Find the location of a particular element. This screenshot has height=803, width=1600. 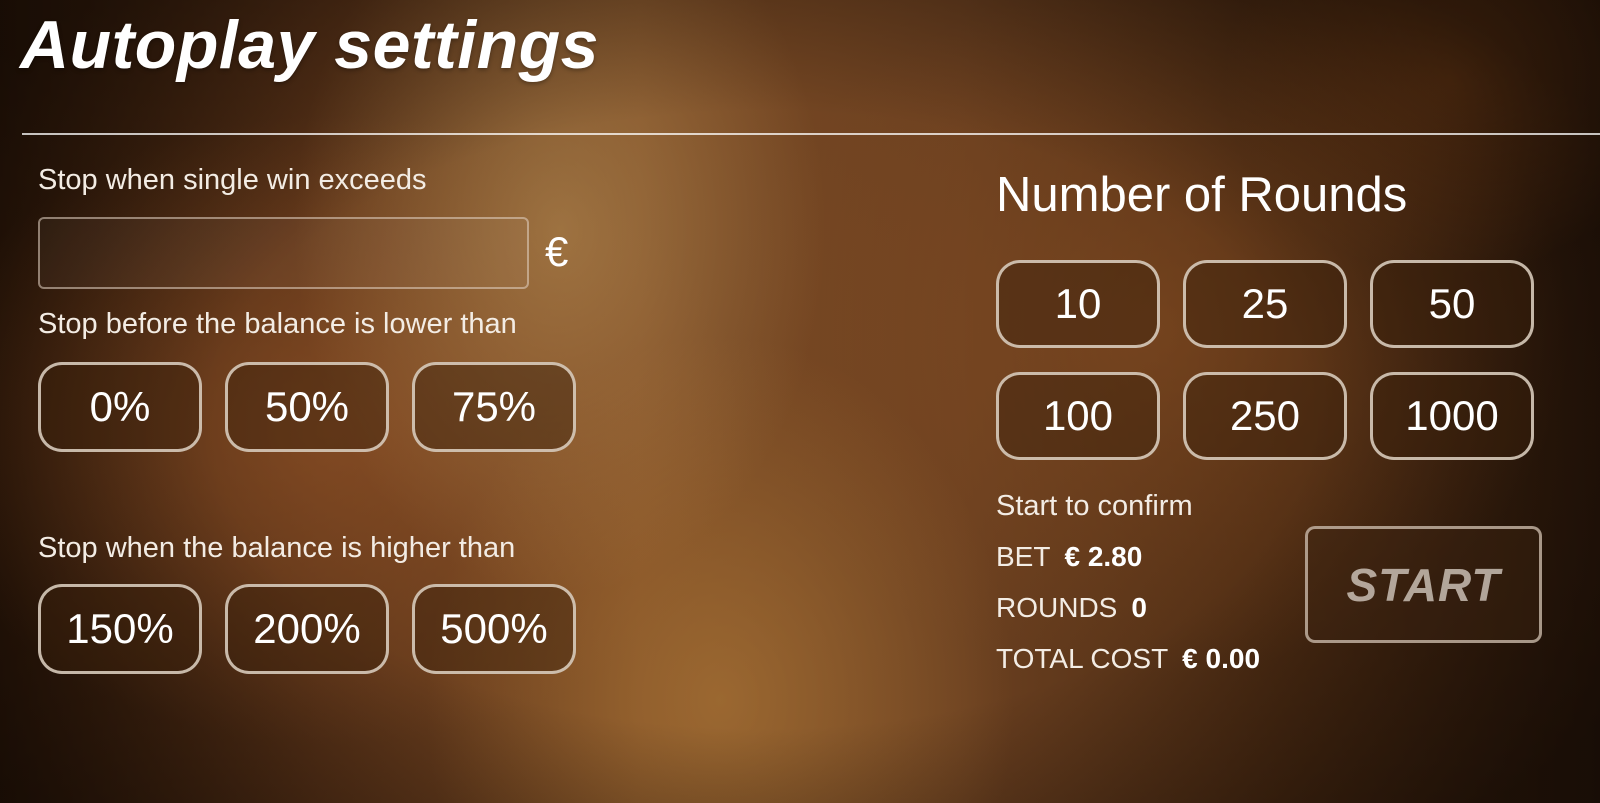

win-limit-option-200: 200% is located at coordinates (307, 629).